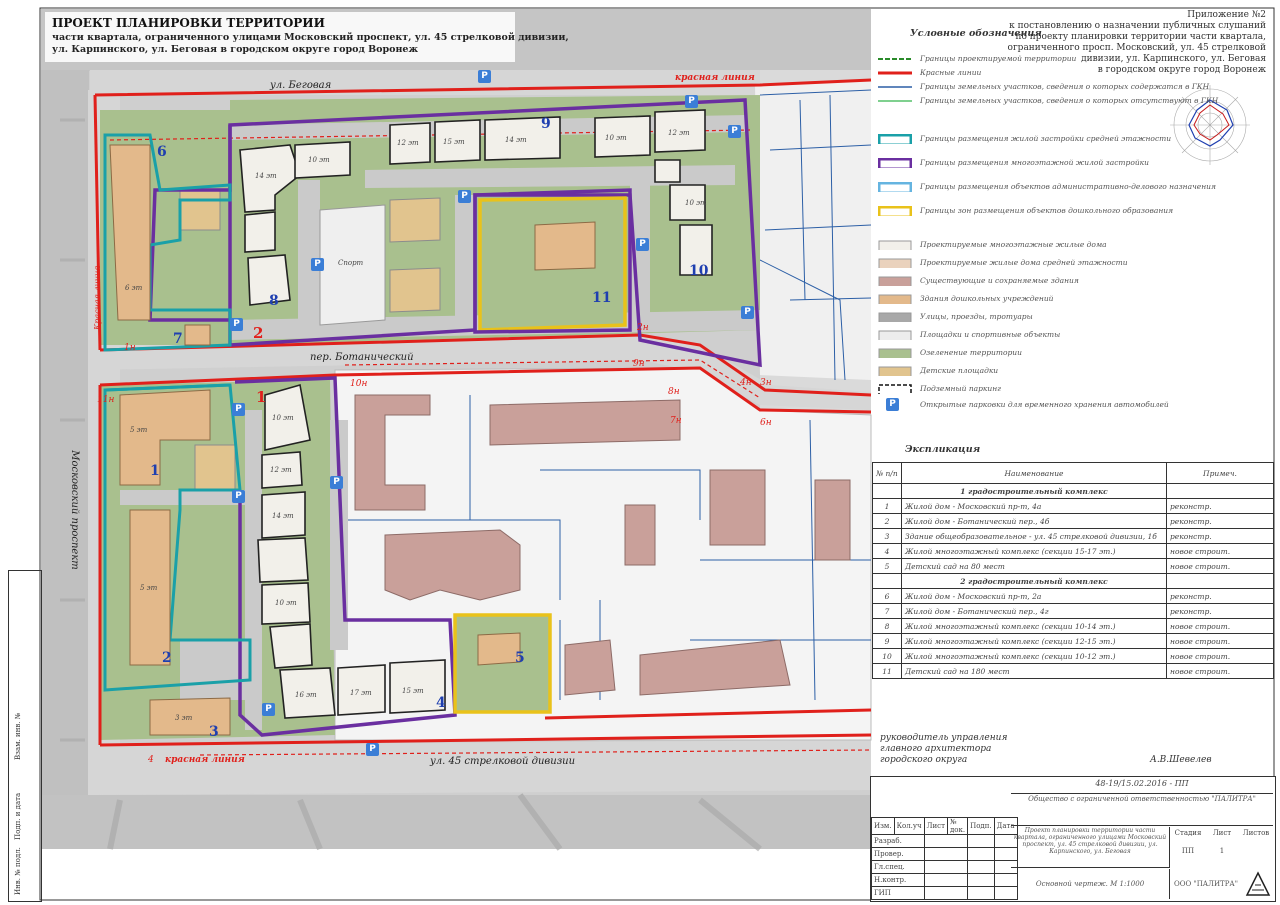 The width and height of the screenshot is (1280, 905). I want to click on svg-text: 1н, so click(130, 348).